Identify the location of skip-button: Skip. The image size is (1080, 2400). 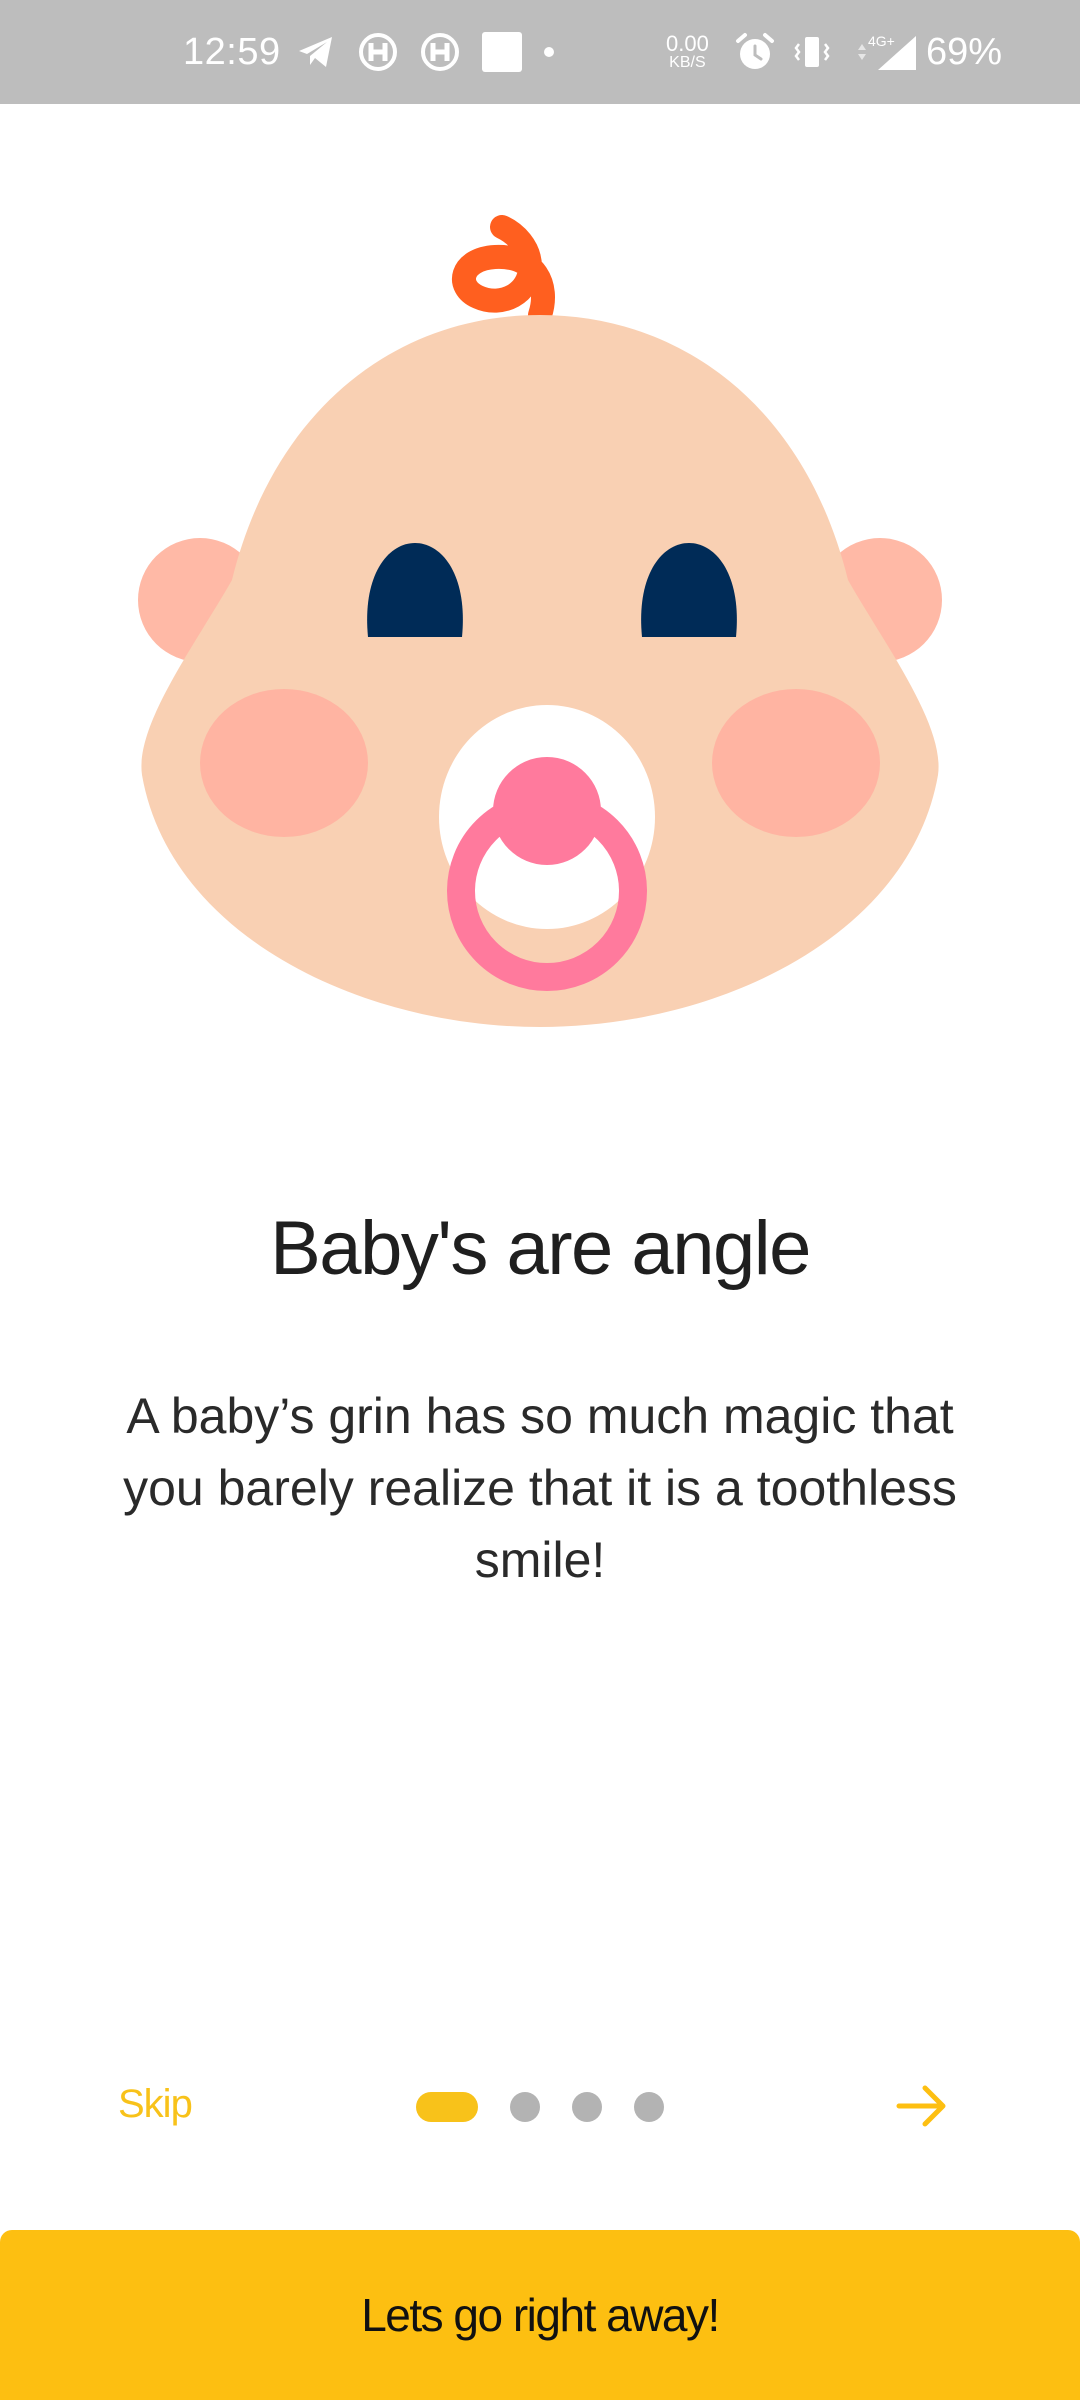
(155, 2104).